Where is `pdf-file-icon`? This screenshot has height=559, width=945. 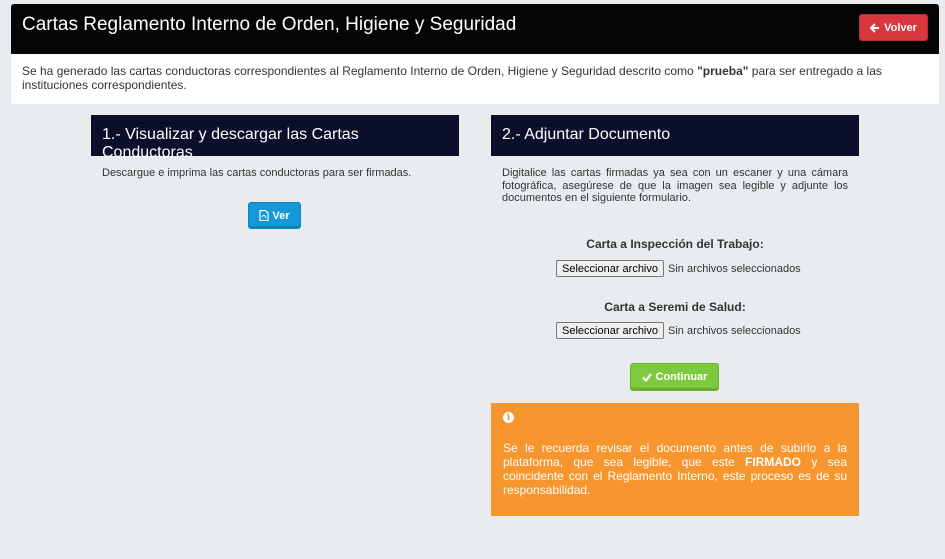
pdf-file-icon is located at coordinates (264, 215).